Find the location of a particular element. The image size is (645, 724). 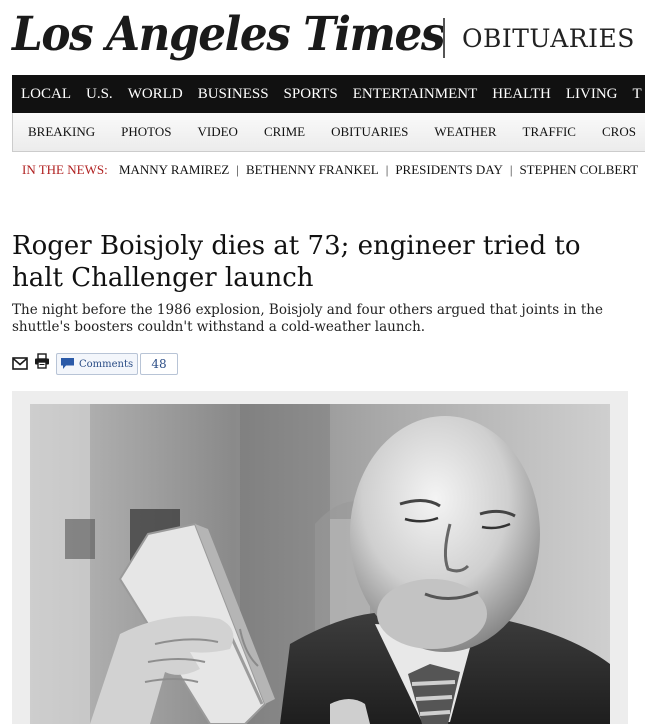

news-item-bethenny-frankel: BETHENNY FRANKEL is located at coordinates (312, 169).